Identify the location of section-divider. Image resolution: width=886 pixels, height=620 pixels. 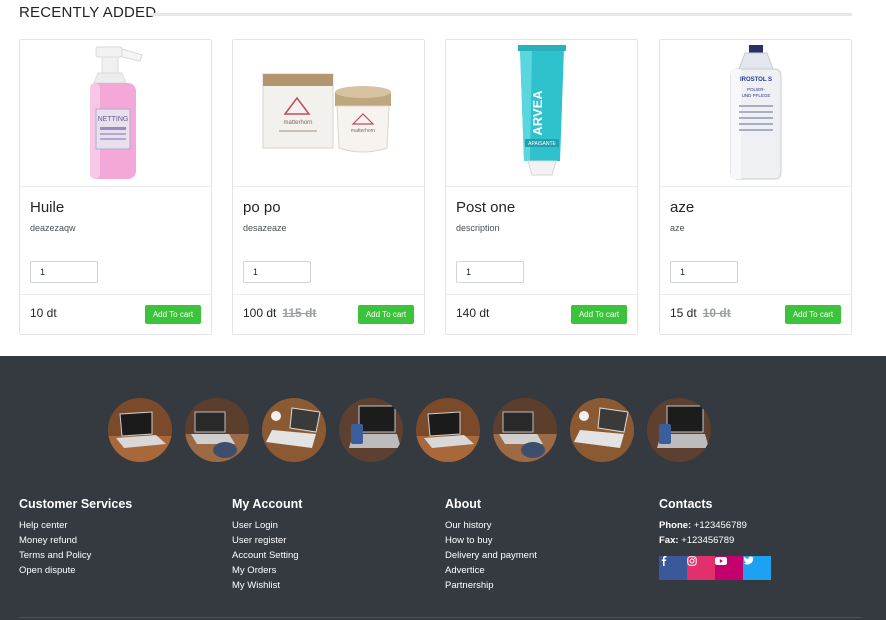
(501, 14).